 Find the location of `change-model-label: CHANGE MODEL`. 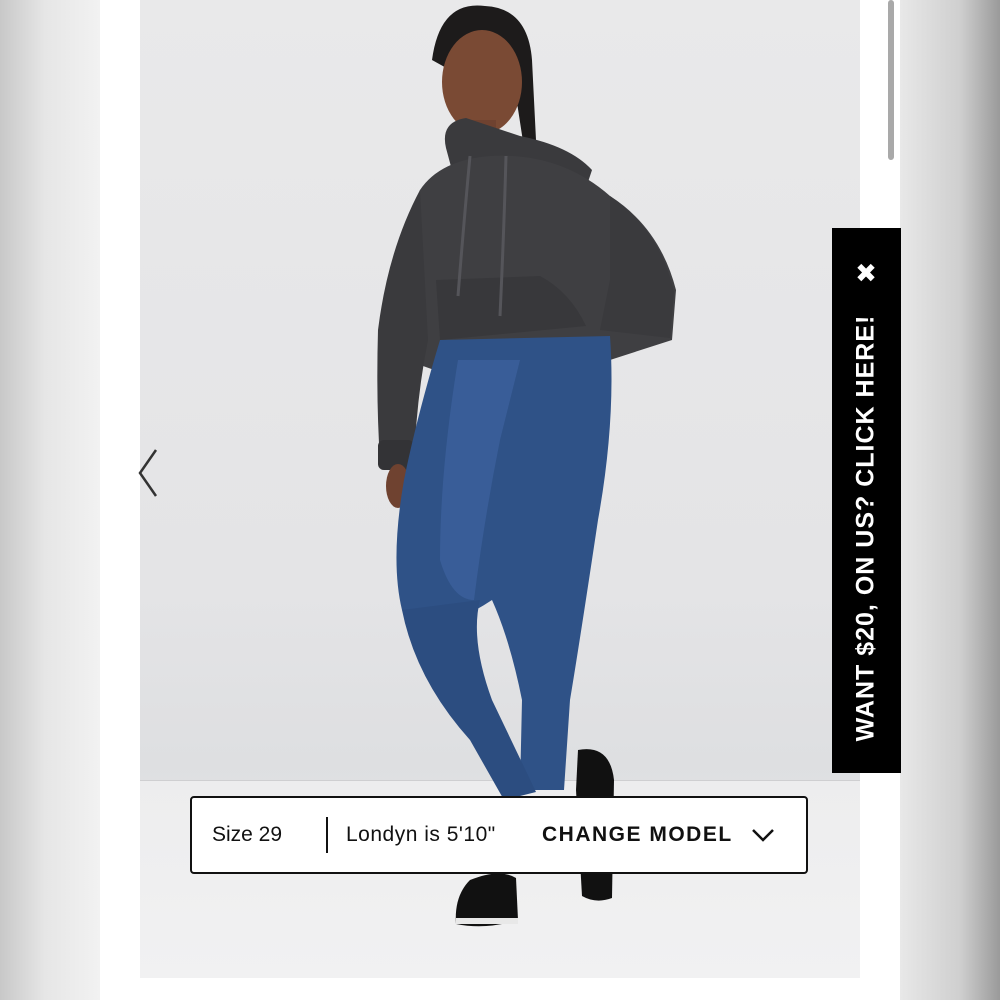

change-model-label: CHANGE MODEL is located at coordinates (637, 834).